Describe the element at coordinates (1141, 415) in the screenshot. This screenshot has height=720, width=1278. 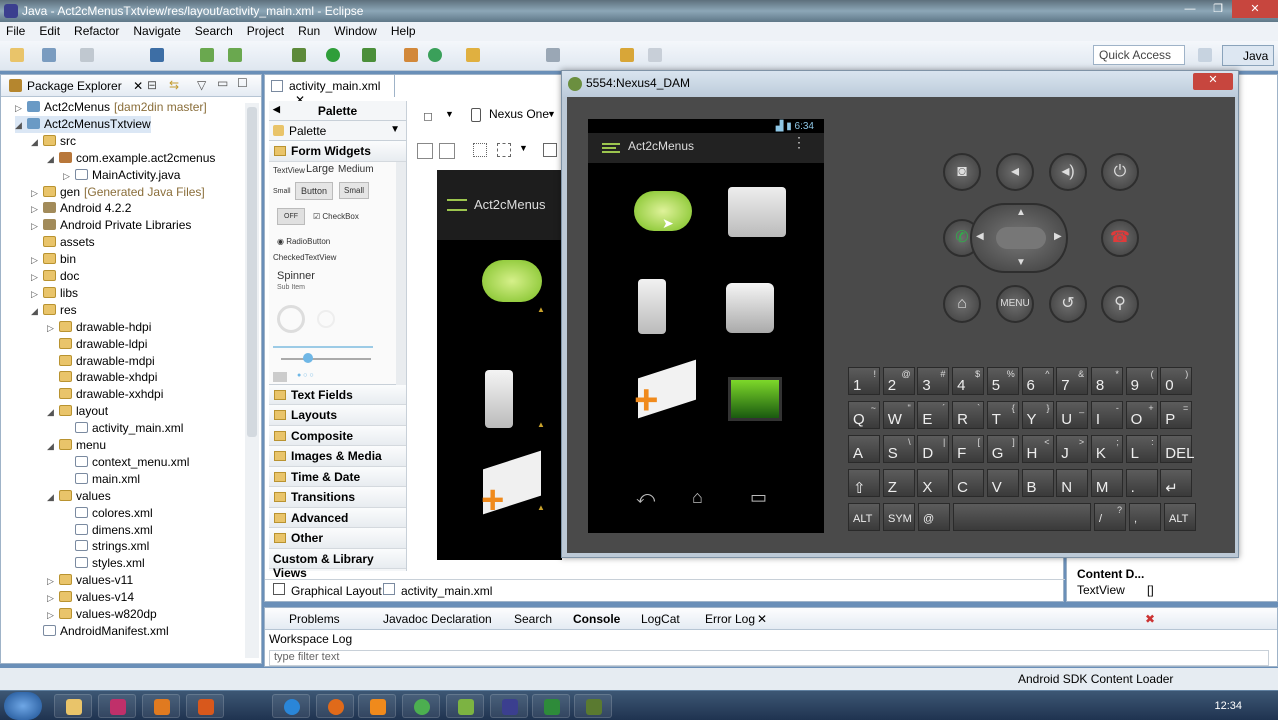
I see `keyboard-key: O +` at that location.